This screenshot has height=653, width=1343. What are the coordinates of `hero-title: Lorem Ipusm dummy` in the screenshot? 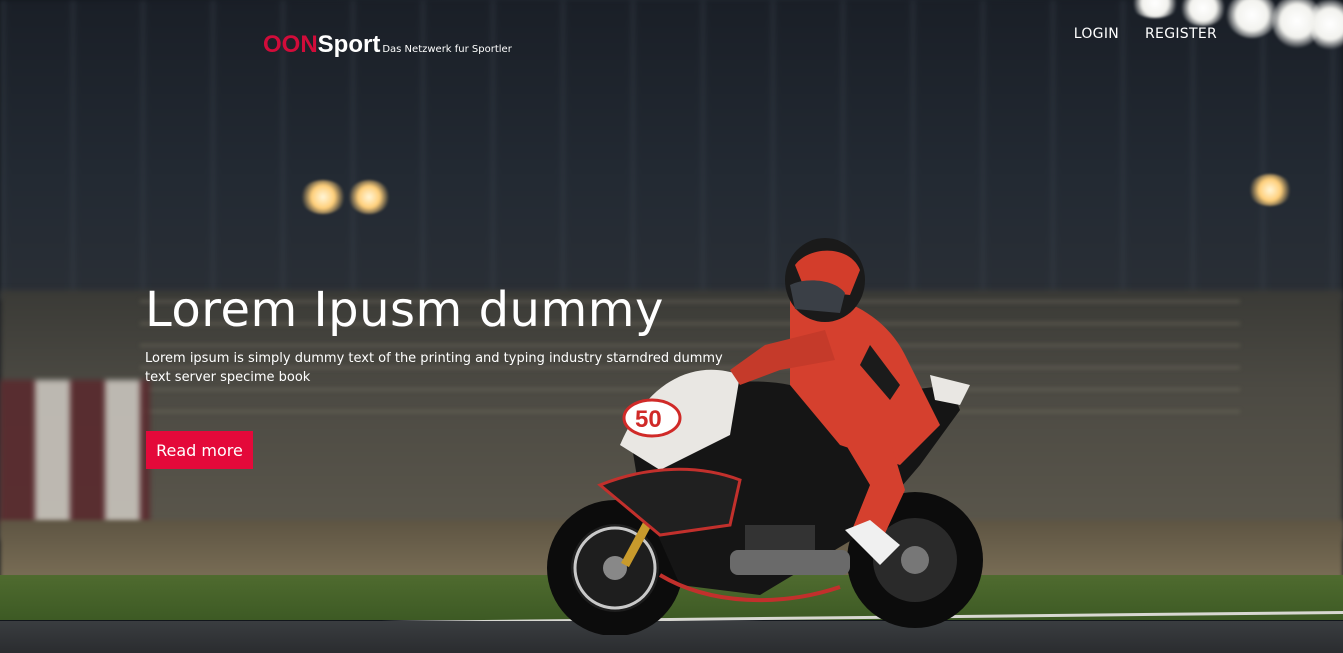 It's located at (404, 310).